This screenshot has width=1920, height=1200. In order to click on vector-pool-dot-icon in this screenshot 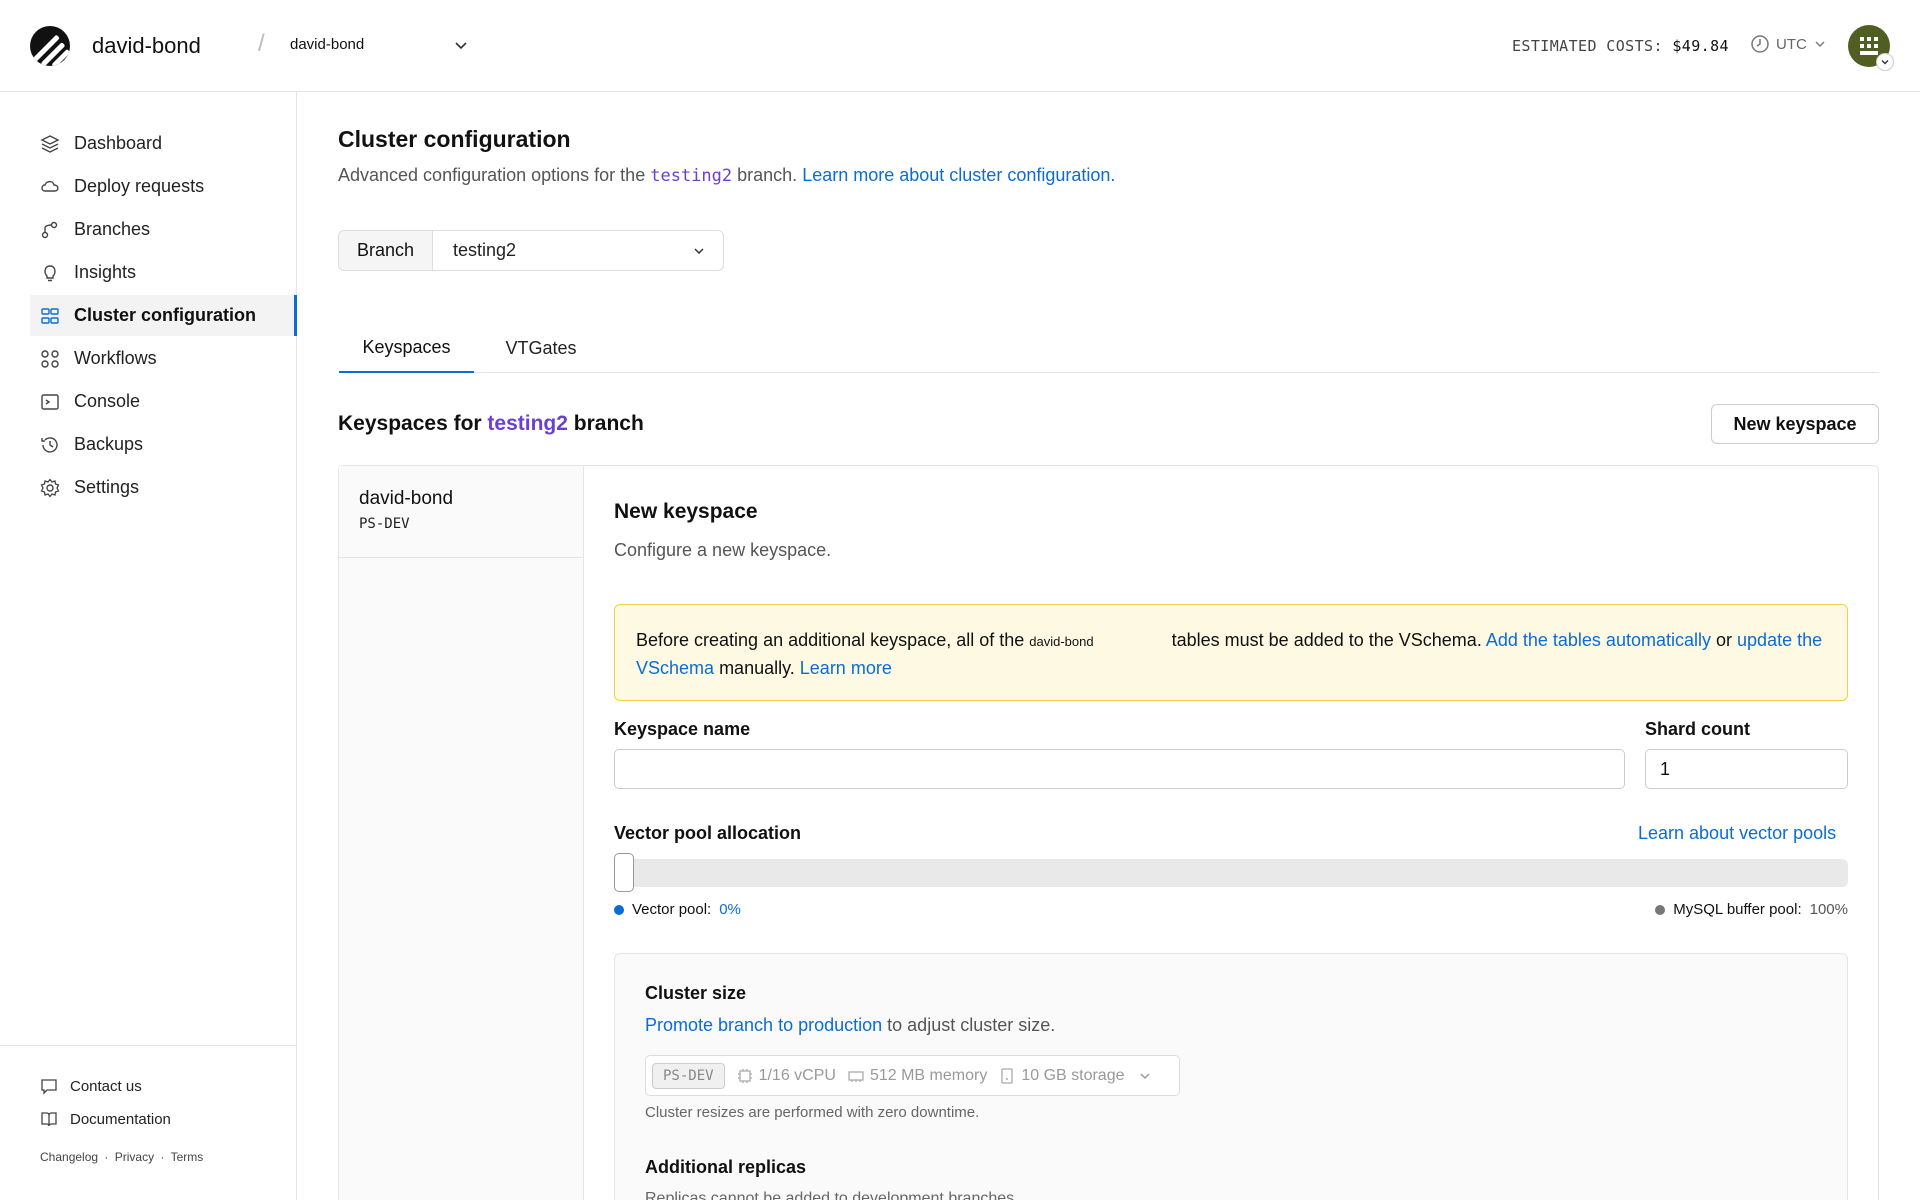, I will do `click(619, 909)`.